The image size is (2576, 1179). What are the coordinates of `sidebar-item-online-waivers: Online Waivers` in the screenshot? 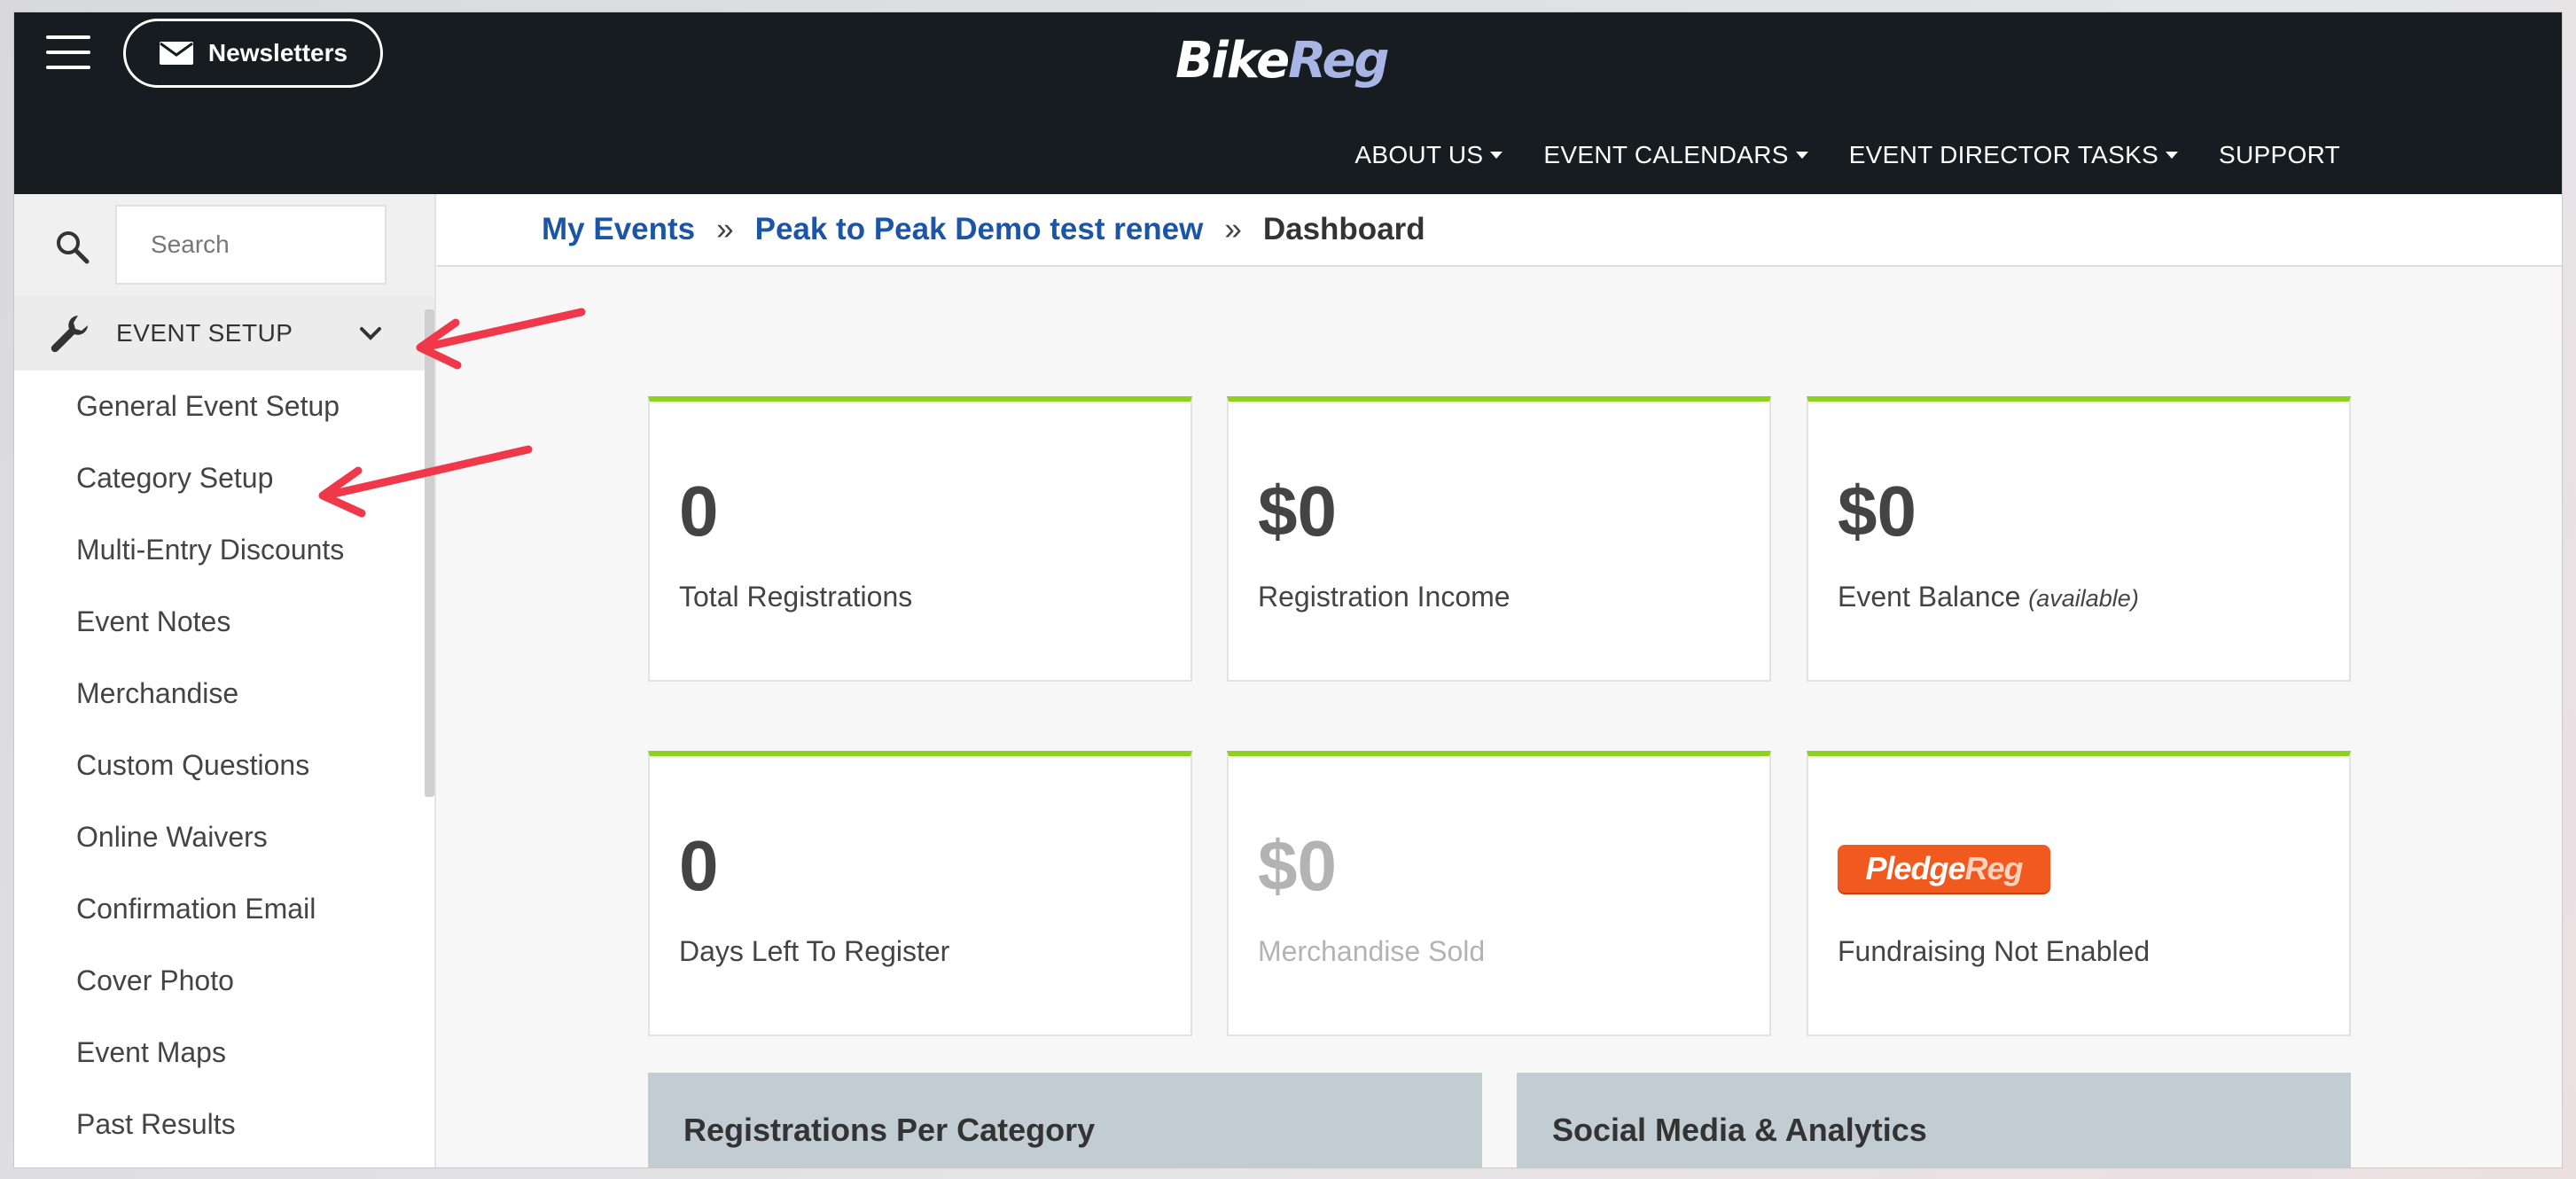 It's located at (224, 837).